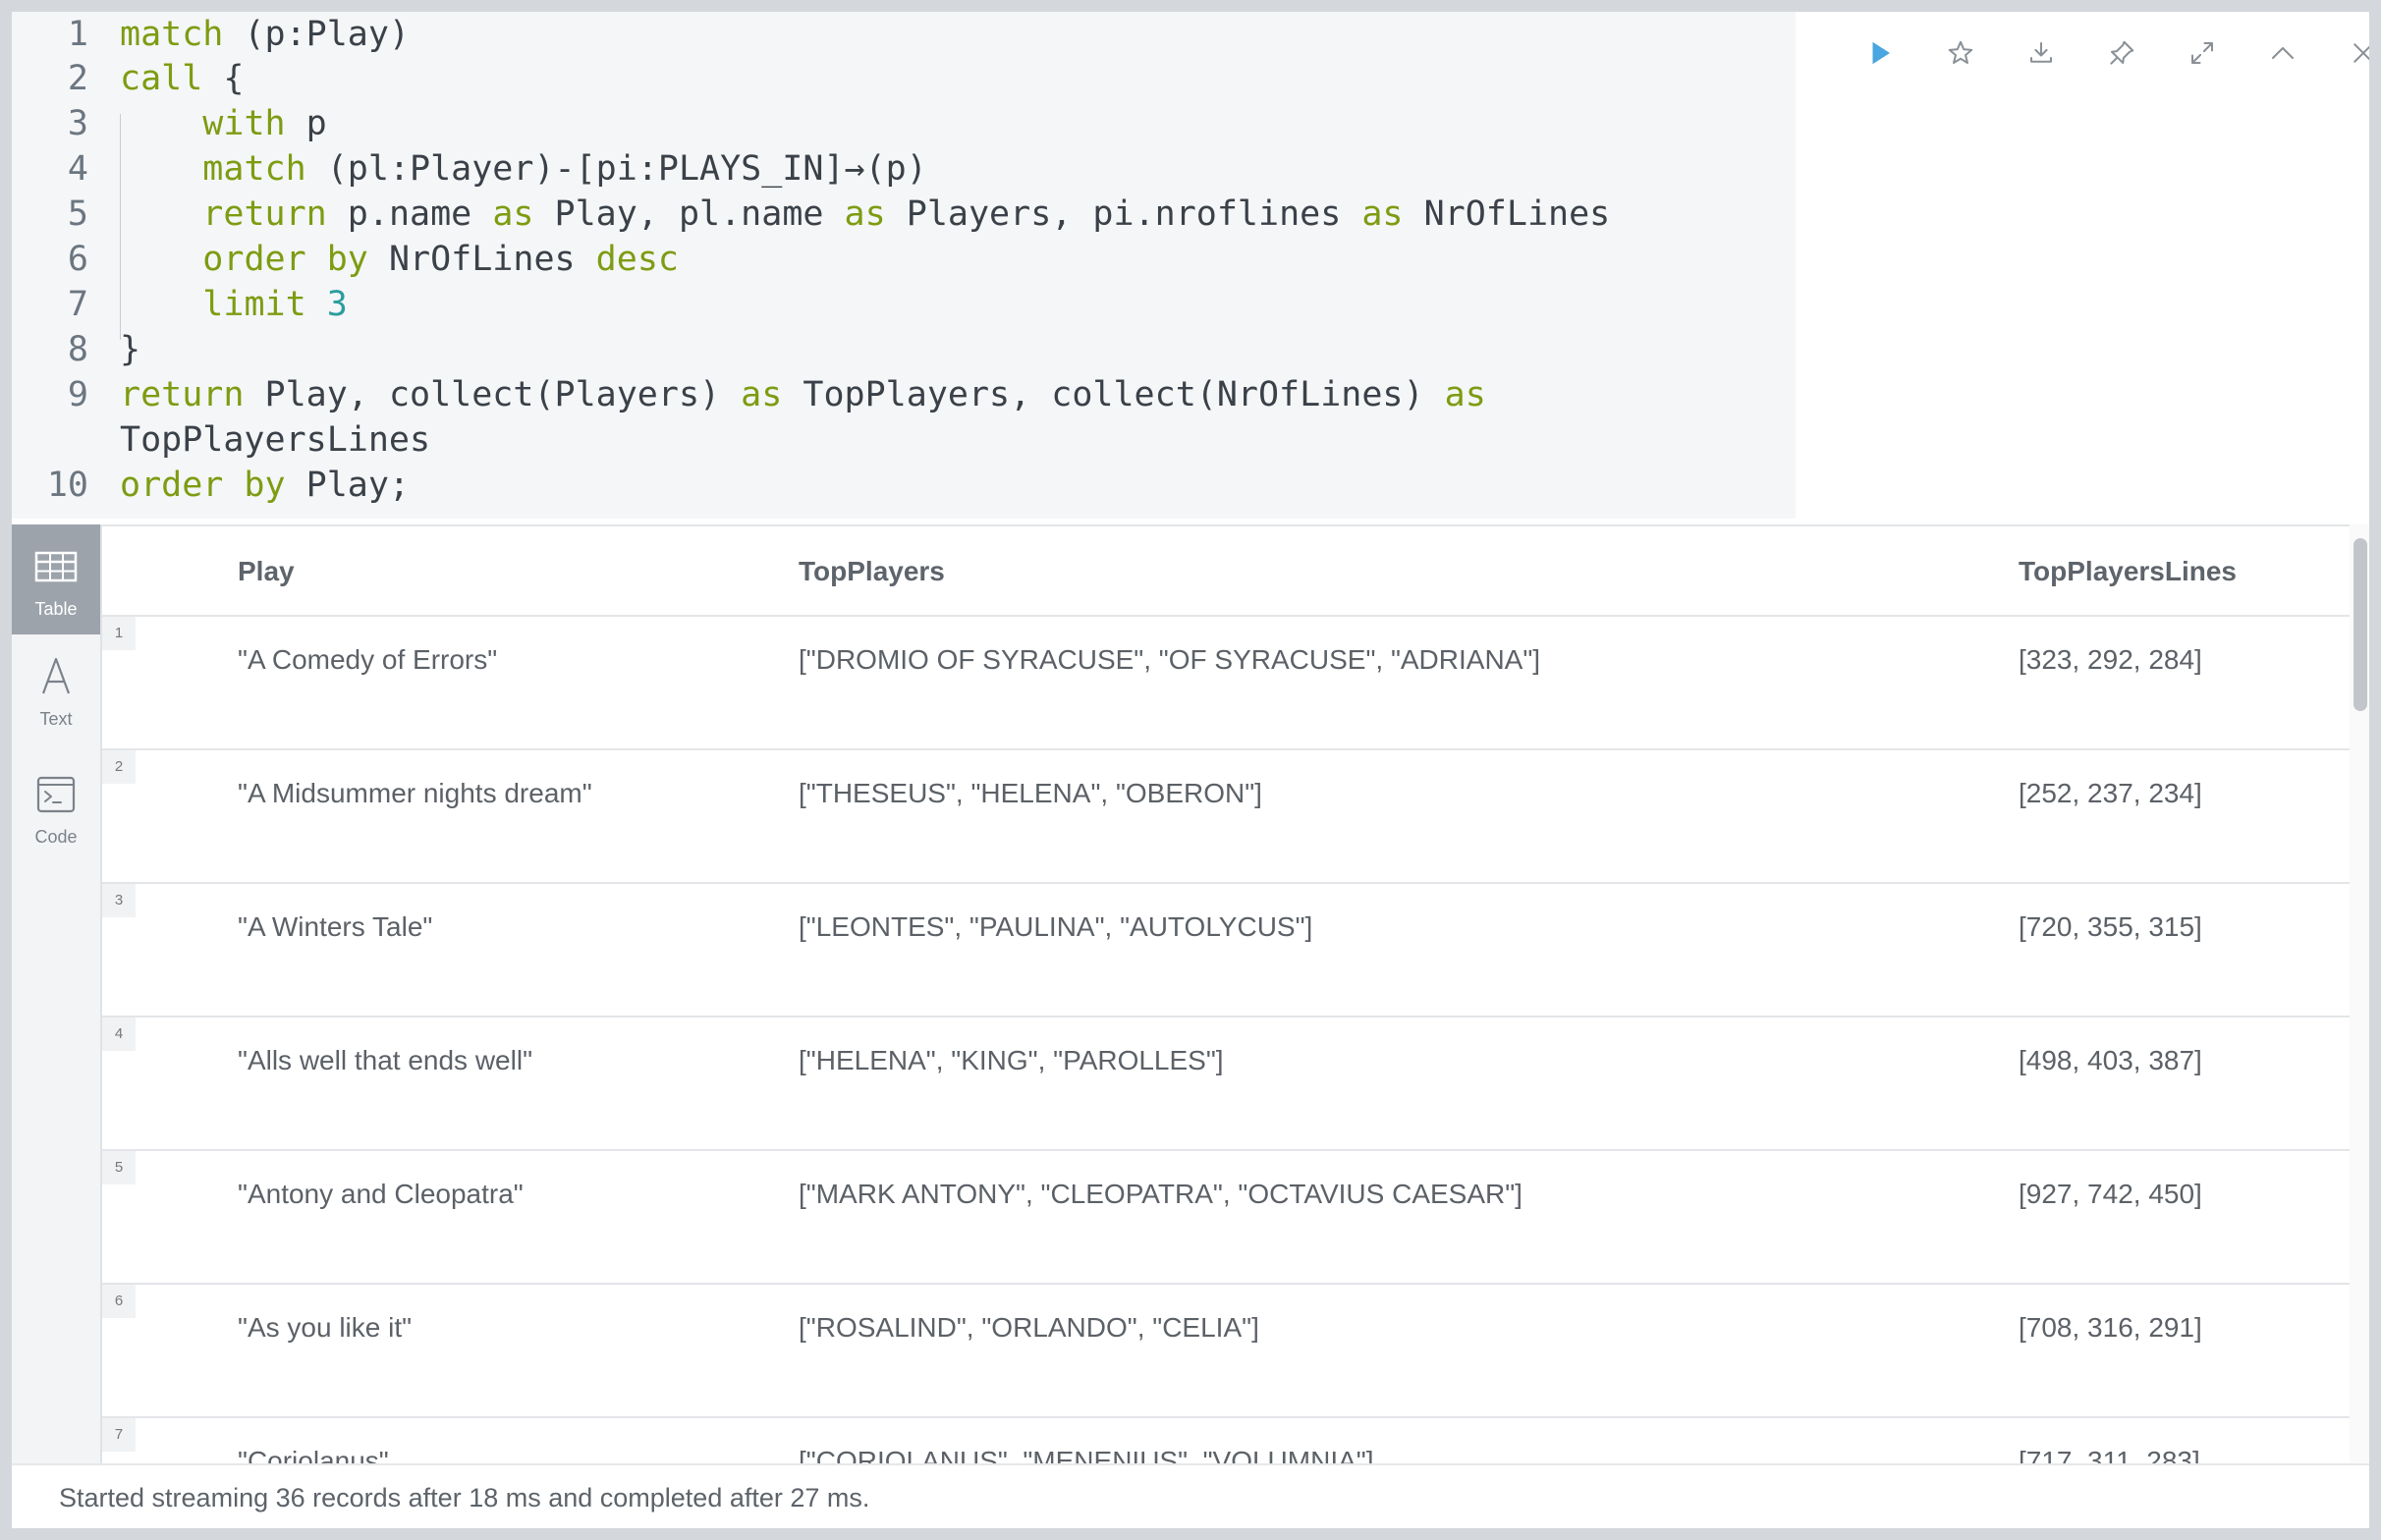  I want to click on cell-play: "A Winters Tale", so click(335, 926).